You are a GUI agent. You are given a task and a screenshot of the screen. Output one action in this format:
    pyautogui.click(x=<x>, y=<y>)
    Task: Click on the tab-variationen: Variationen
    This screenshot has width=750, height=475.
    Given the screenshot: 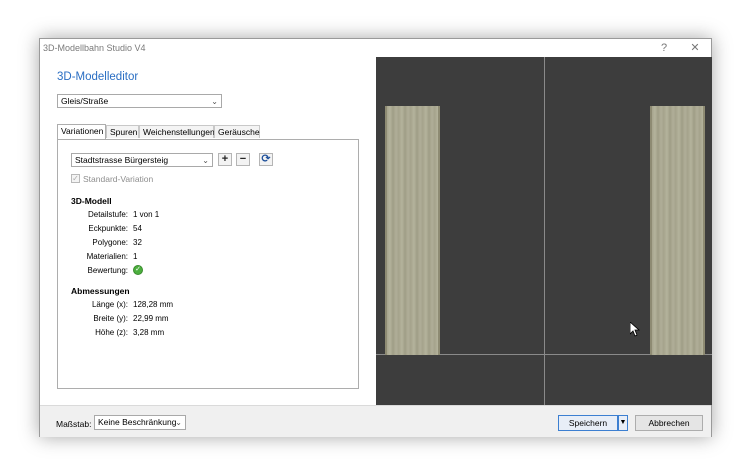 What is the action you would take?
    pyautogui.click(x=81, y=131)
    